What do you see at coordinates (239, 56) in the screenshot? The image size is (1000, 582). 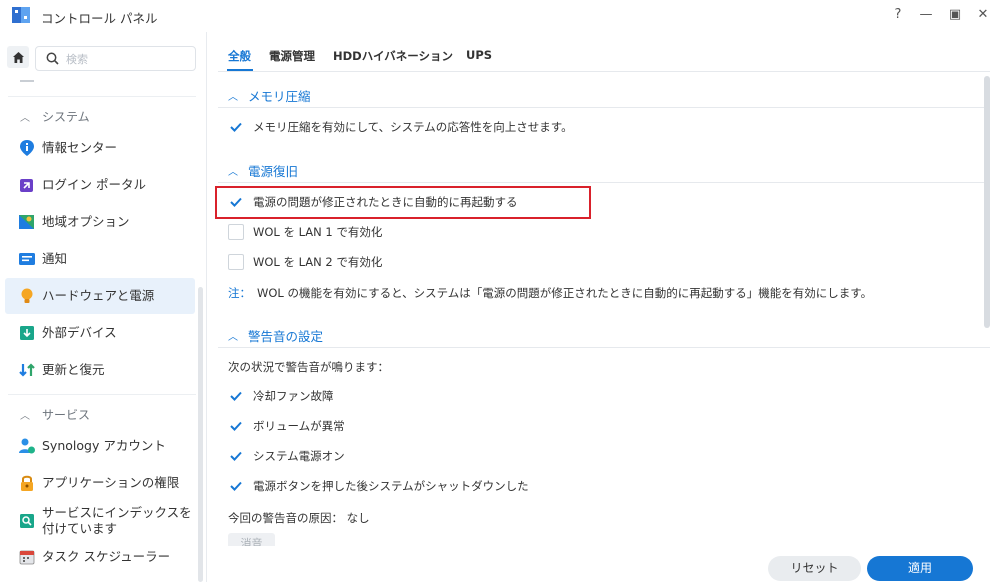 I see `tab-general: 全般` at bounding box center [239, 56].